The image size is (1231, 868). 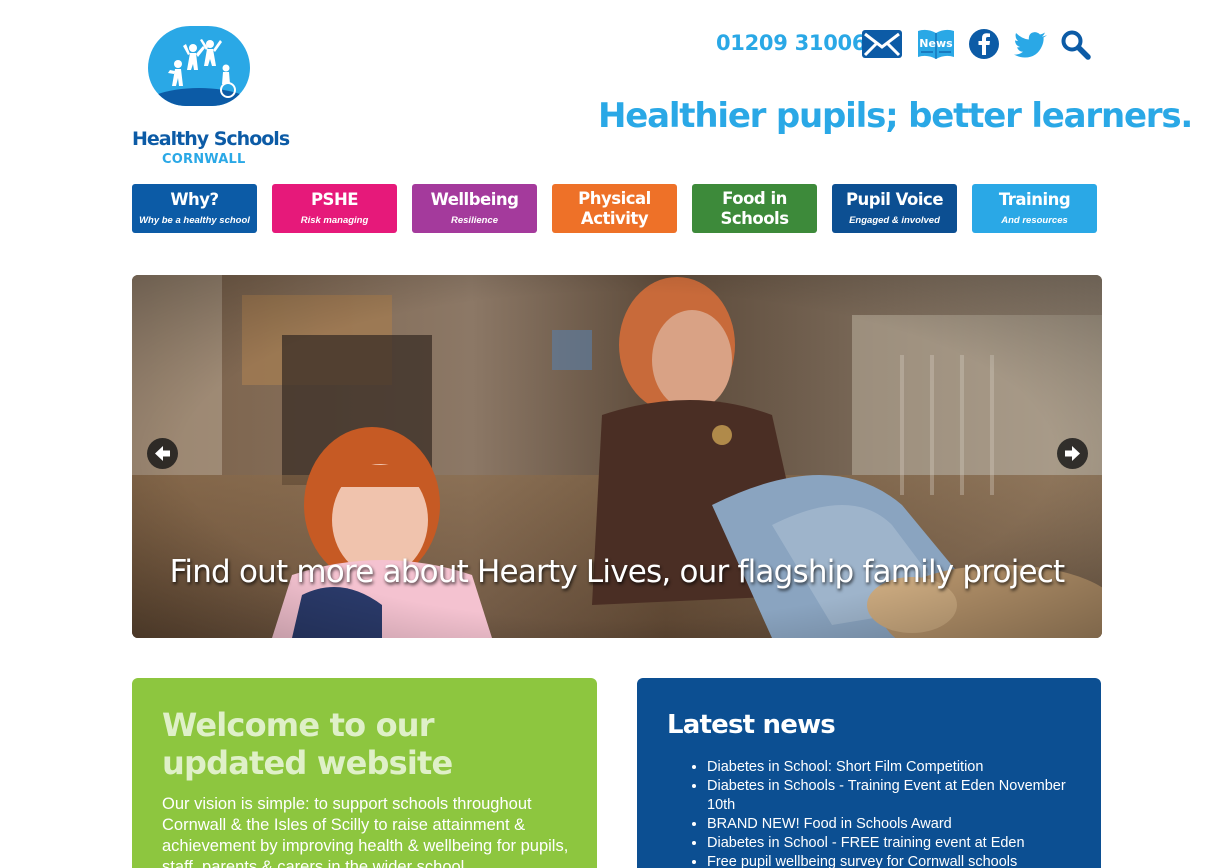 I want to click on slider-prev-button, so click(x=162, y=453).